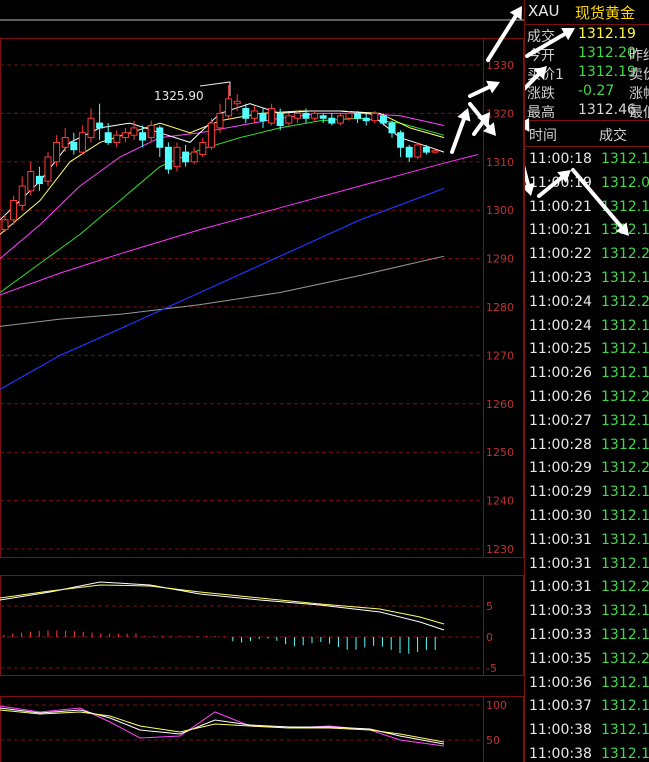 Image resolution: width=649 pixels, height=762 pixels. Describe the element at coordinates (500, 307) in the screenshot. I see `price-tick-label: 1280` at that location.